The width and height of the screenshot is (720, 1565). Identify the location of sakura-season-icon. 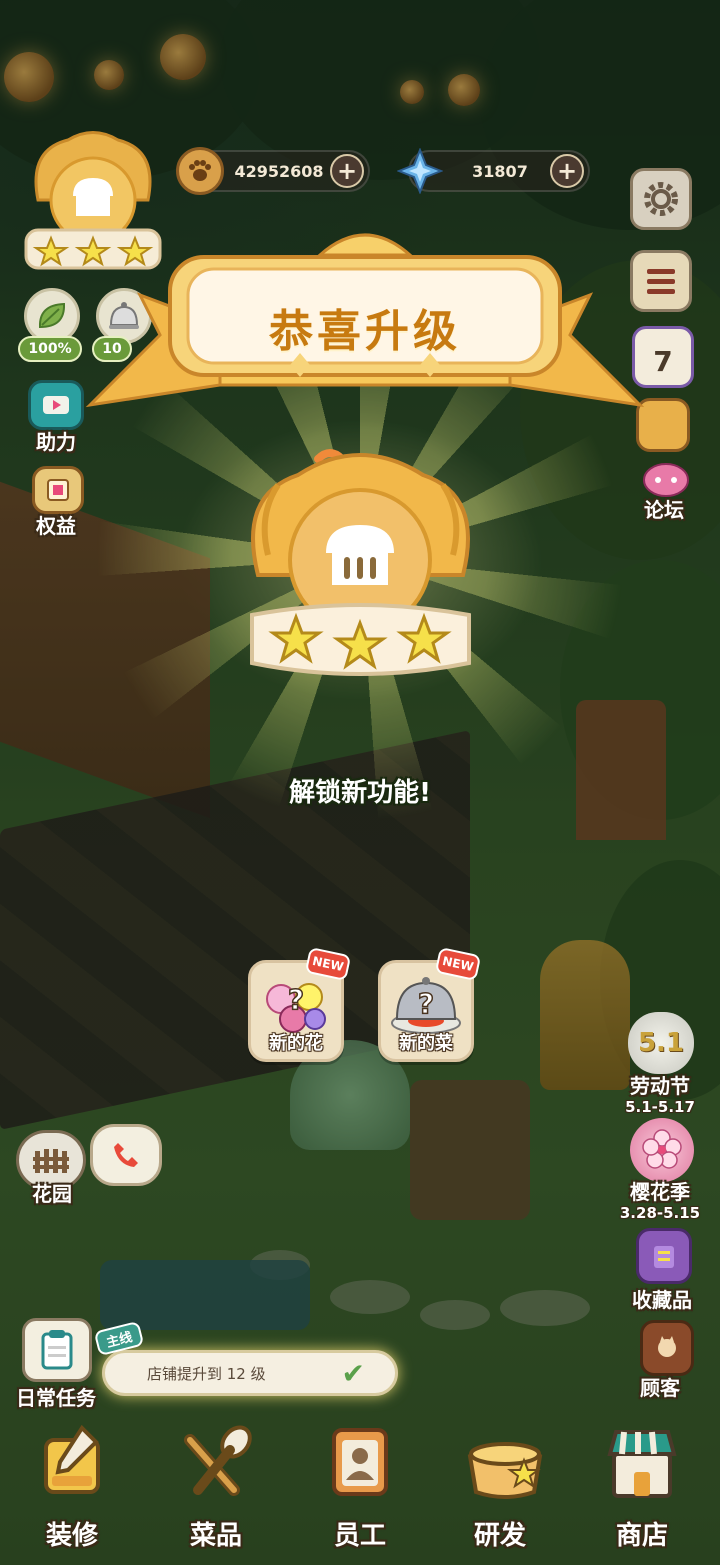
(662, 1150).